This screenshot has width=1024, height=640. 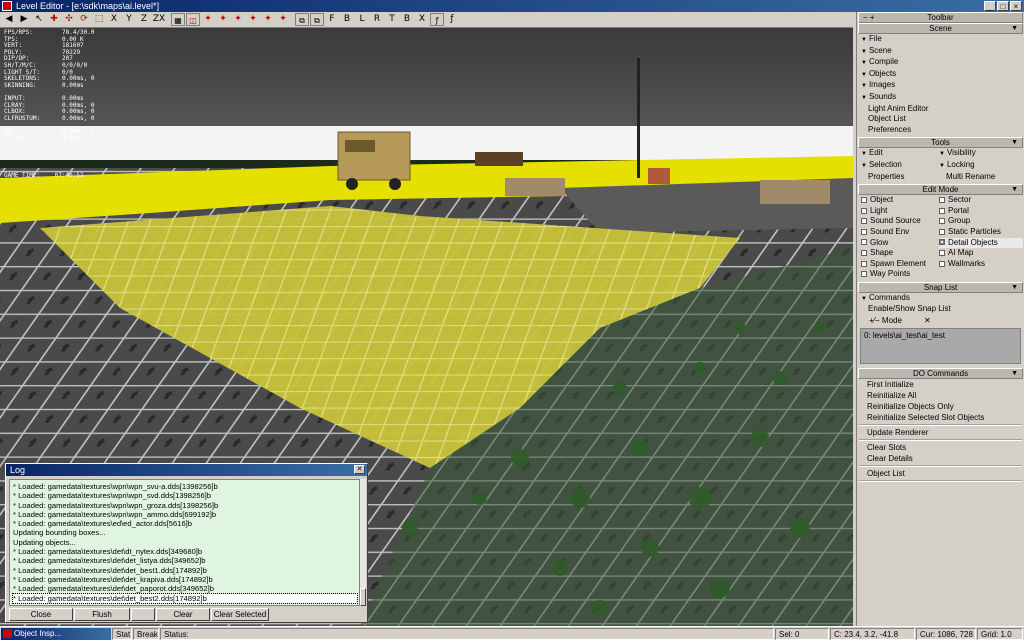 I want to click on clear-slots-command: Clear Slots, so click(x=940, y=447).